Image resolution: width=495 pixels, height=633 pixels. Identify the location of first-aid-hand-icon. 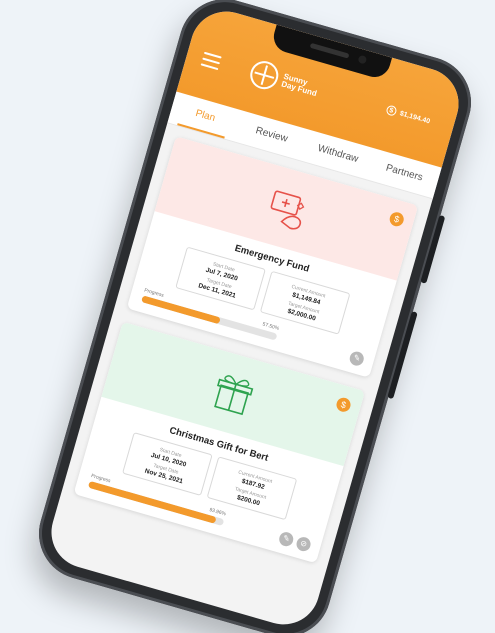
(287, 210).